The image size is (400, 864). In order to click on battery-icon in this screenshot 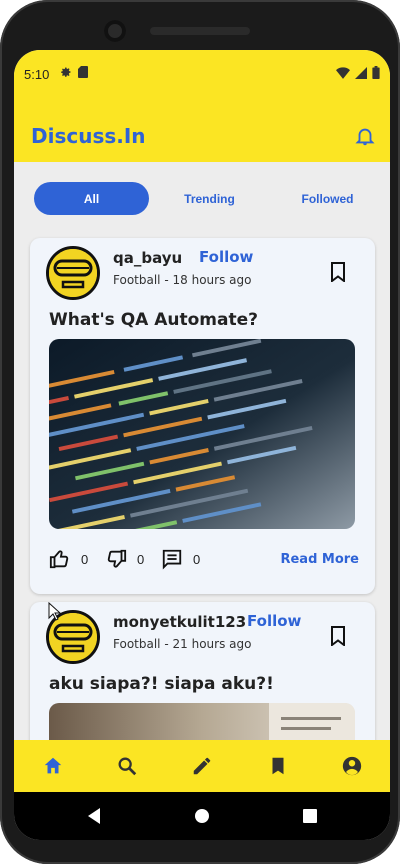, I will do `click(376, 72)`.